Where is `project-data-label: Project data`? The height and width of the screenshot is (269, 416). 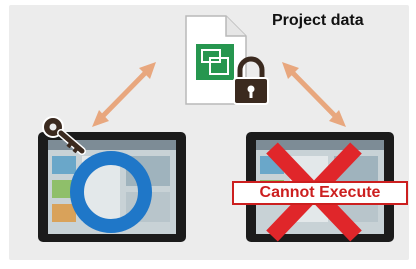 project-data-label: Project data is located at coordinates (318, 20).